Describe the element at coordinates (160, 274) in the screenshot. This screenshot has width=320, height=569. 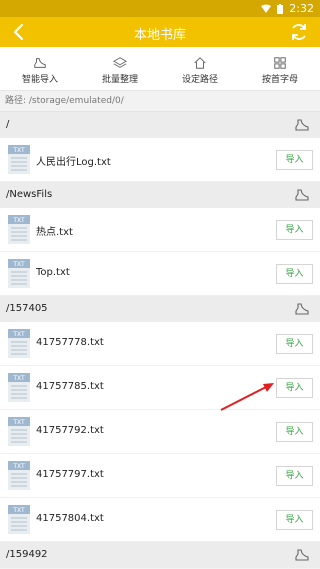
I see `file-row: TXT Top.txt 导入` at that location.